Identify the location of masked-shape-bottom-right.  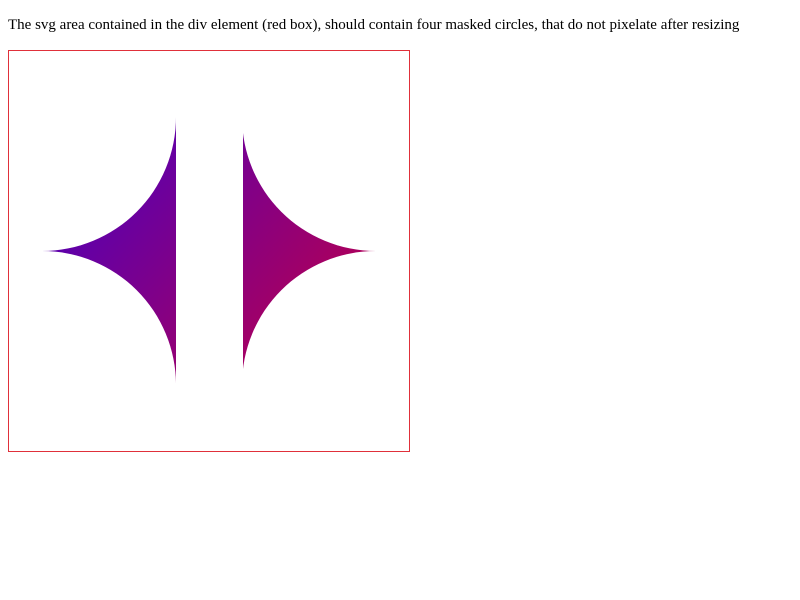
(310, 318).